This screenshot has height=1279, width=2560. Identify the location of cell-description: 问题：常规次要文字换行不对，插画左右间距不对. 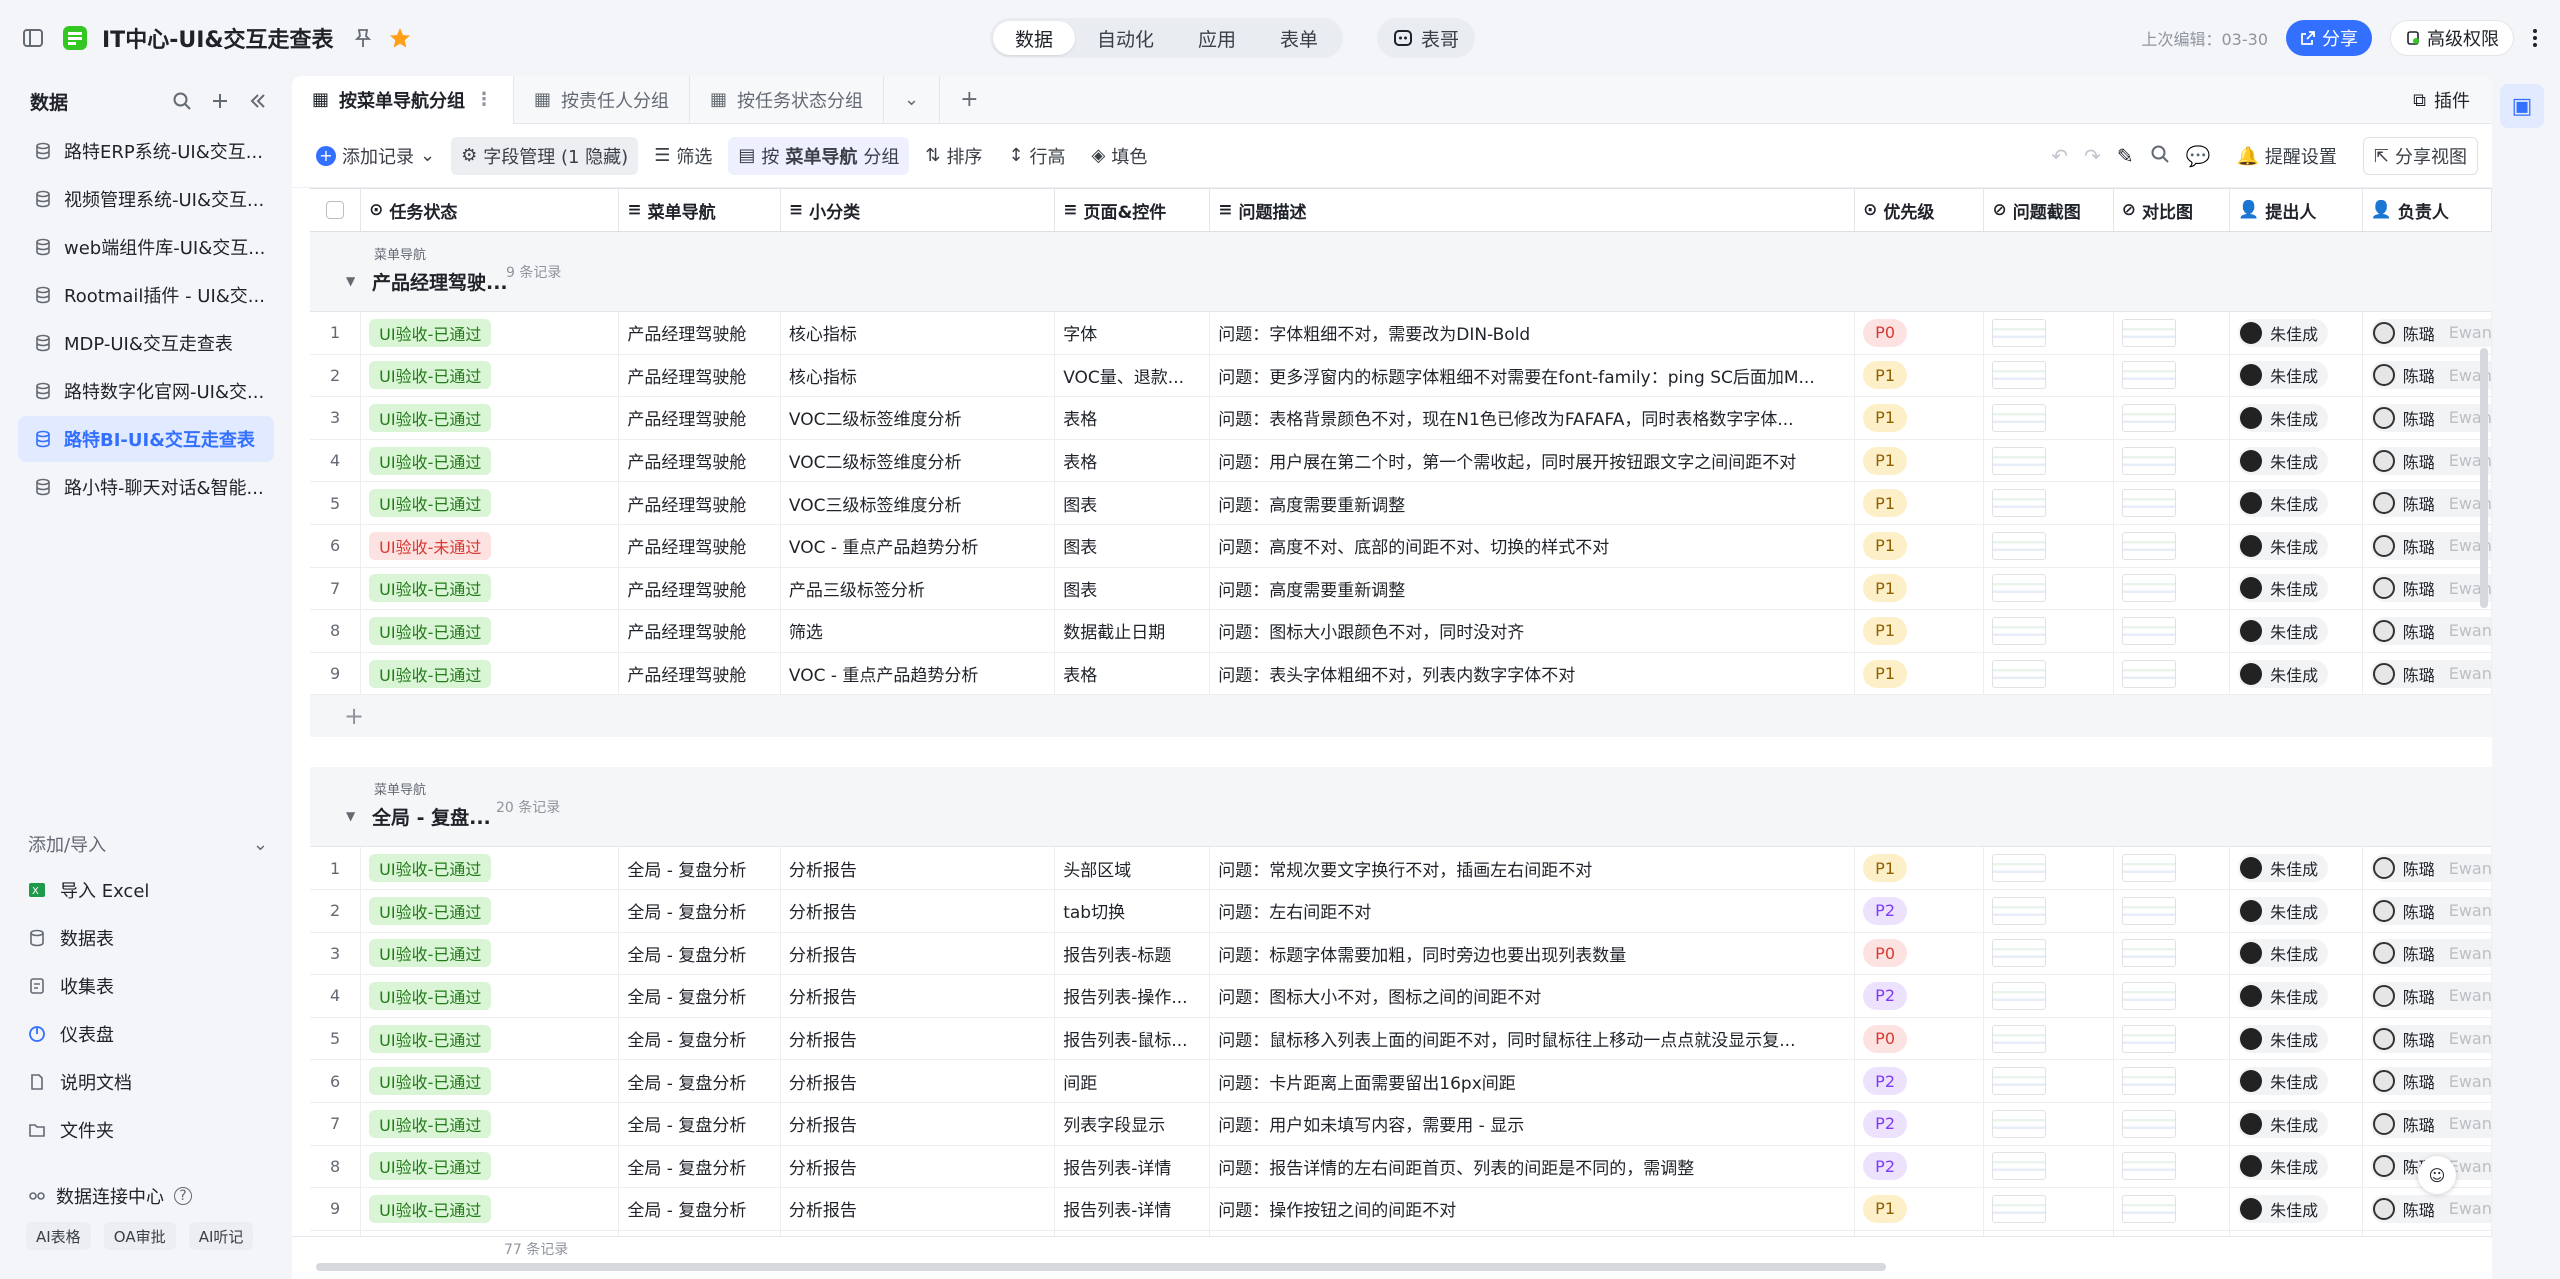
(1533, 868).